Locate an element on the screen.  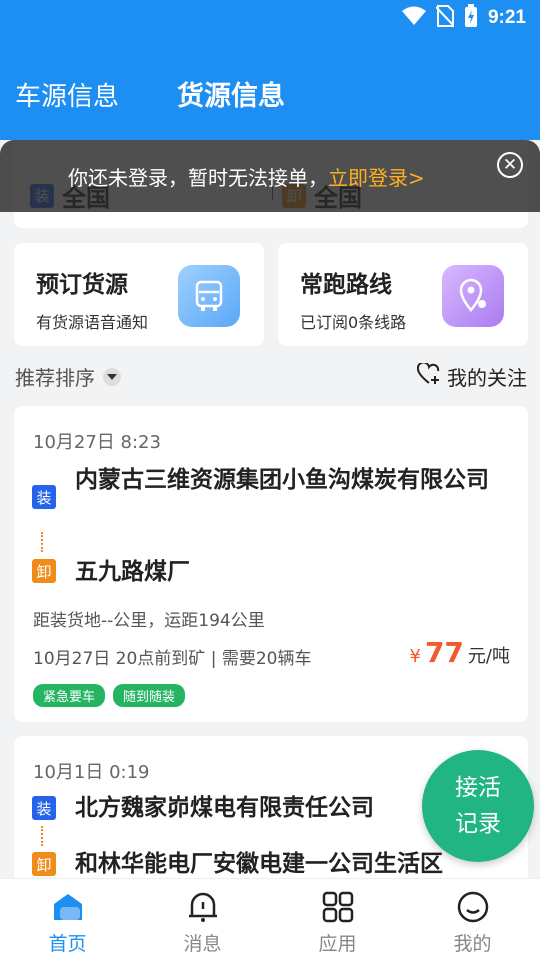
load-location-name: 内蒙古三维资源集团小鱼沟煤炭有限公司 is located at coordinates (282, 480).